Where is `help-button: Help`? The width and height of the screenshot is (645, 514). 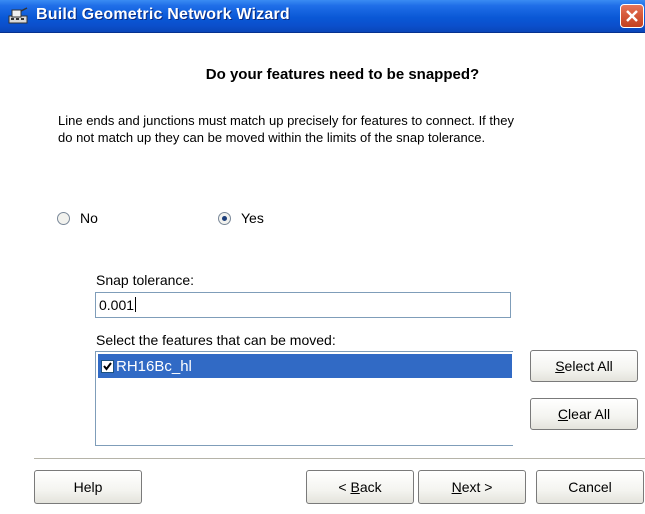 help-button: Help is located at coordinates (88, 487).